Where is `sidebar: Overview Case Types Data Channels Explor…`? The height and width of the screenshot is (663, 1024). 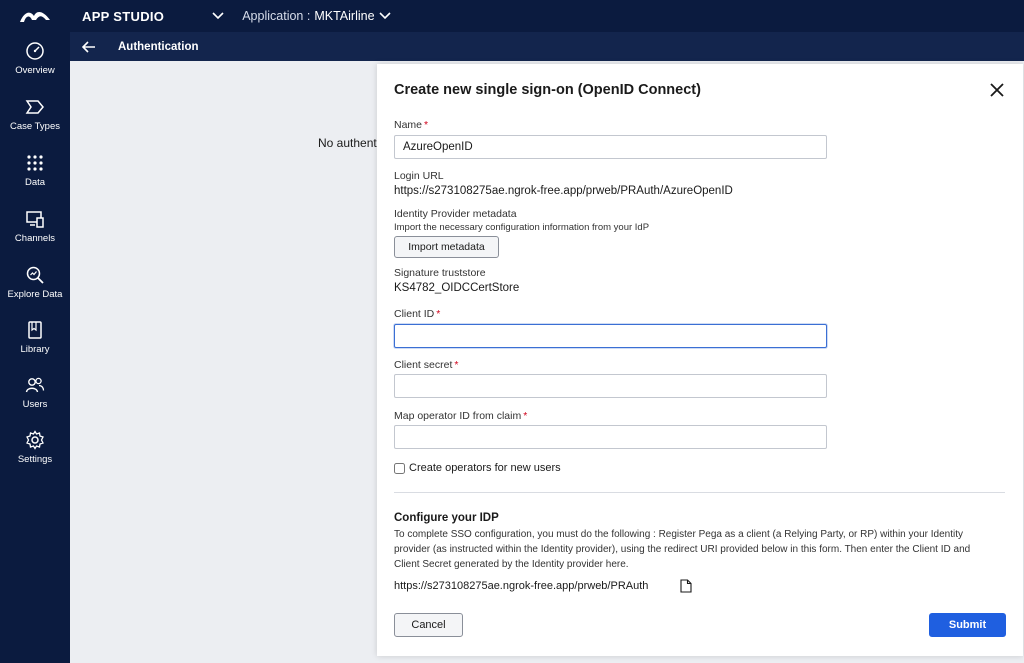
sidebar: Overview Case Types Data Channels Explor… is located at coordinates (35, 347).